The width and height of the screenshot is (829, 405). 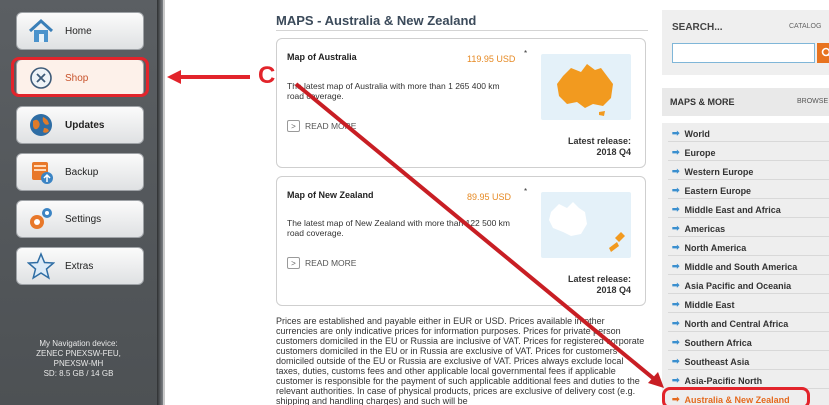 I want to click on title-divider, so click(x=462, y=30).